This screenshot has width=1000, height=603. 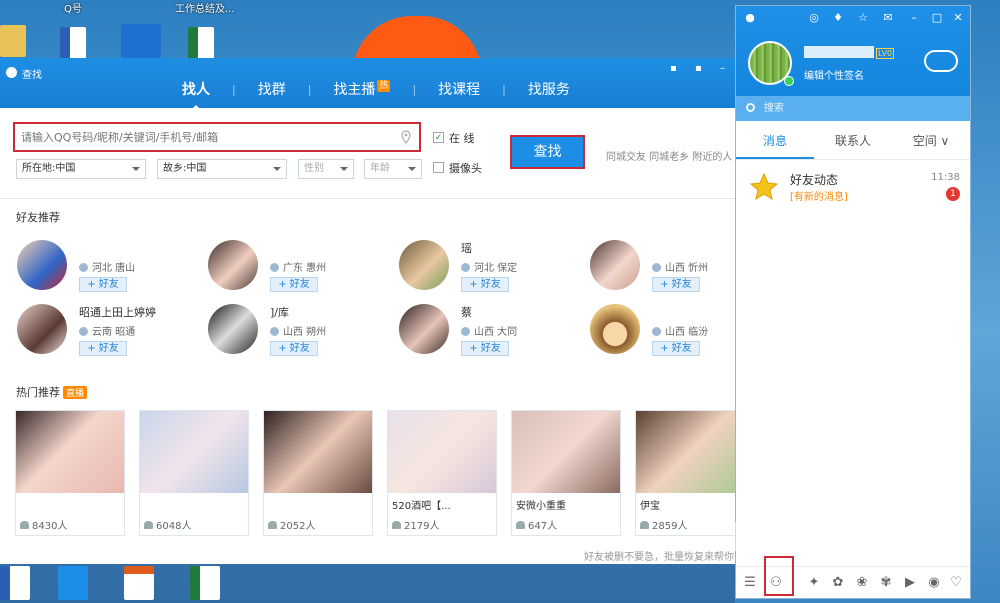 I want to click on tab-find-streamer: 找主播热, so click(x=361, y=94).